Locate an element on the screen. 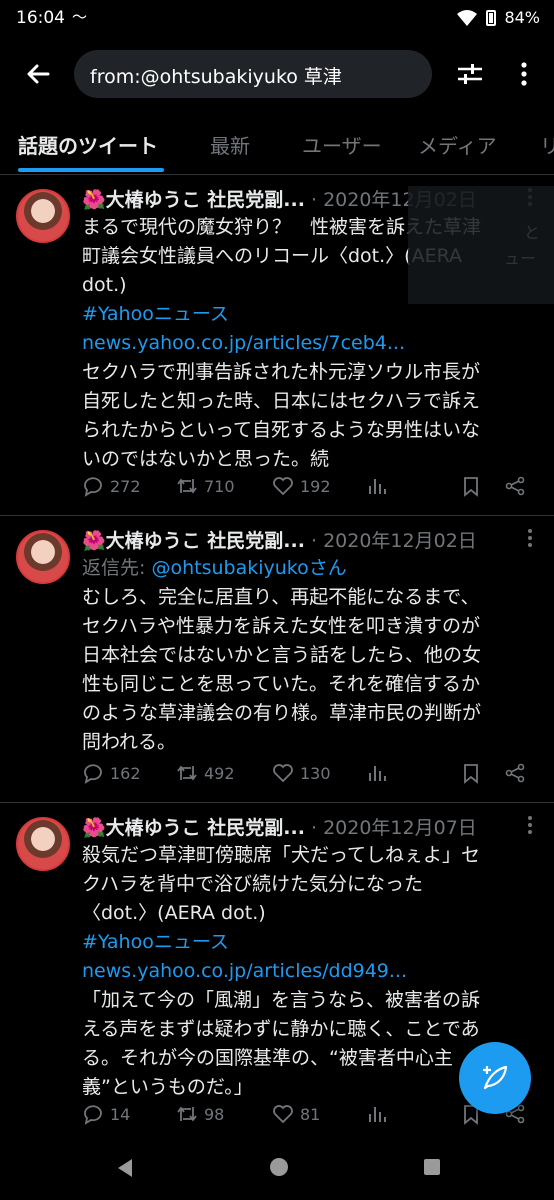 The height and width of the screenshot is (1200, 554). tweet-header: 🌺大椿ゆうこ 社民党副... · 2020年12月02日 is located at coordinates (279, 539).